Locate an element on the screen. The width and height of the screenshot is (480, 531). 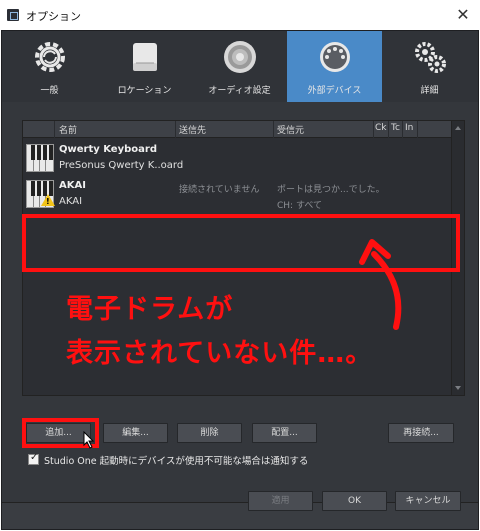
close-button: ✕ is located at coordinates (463, 15).